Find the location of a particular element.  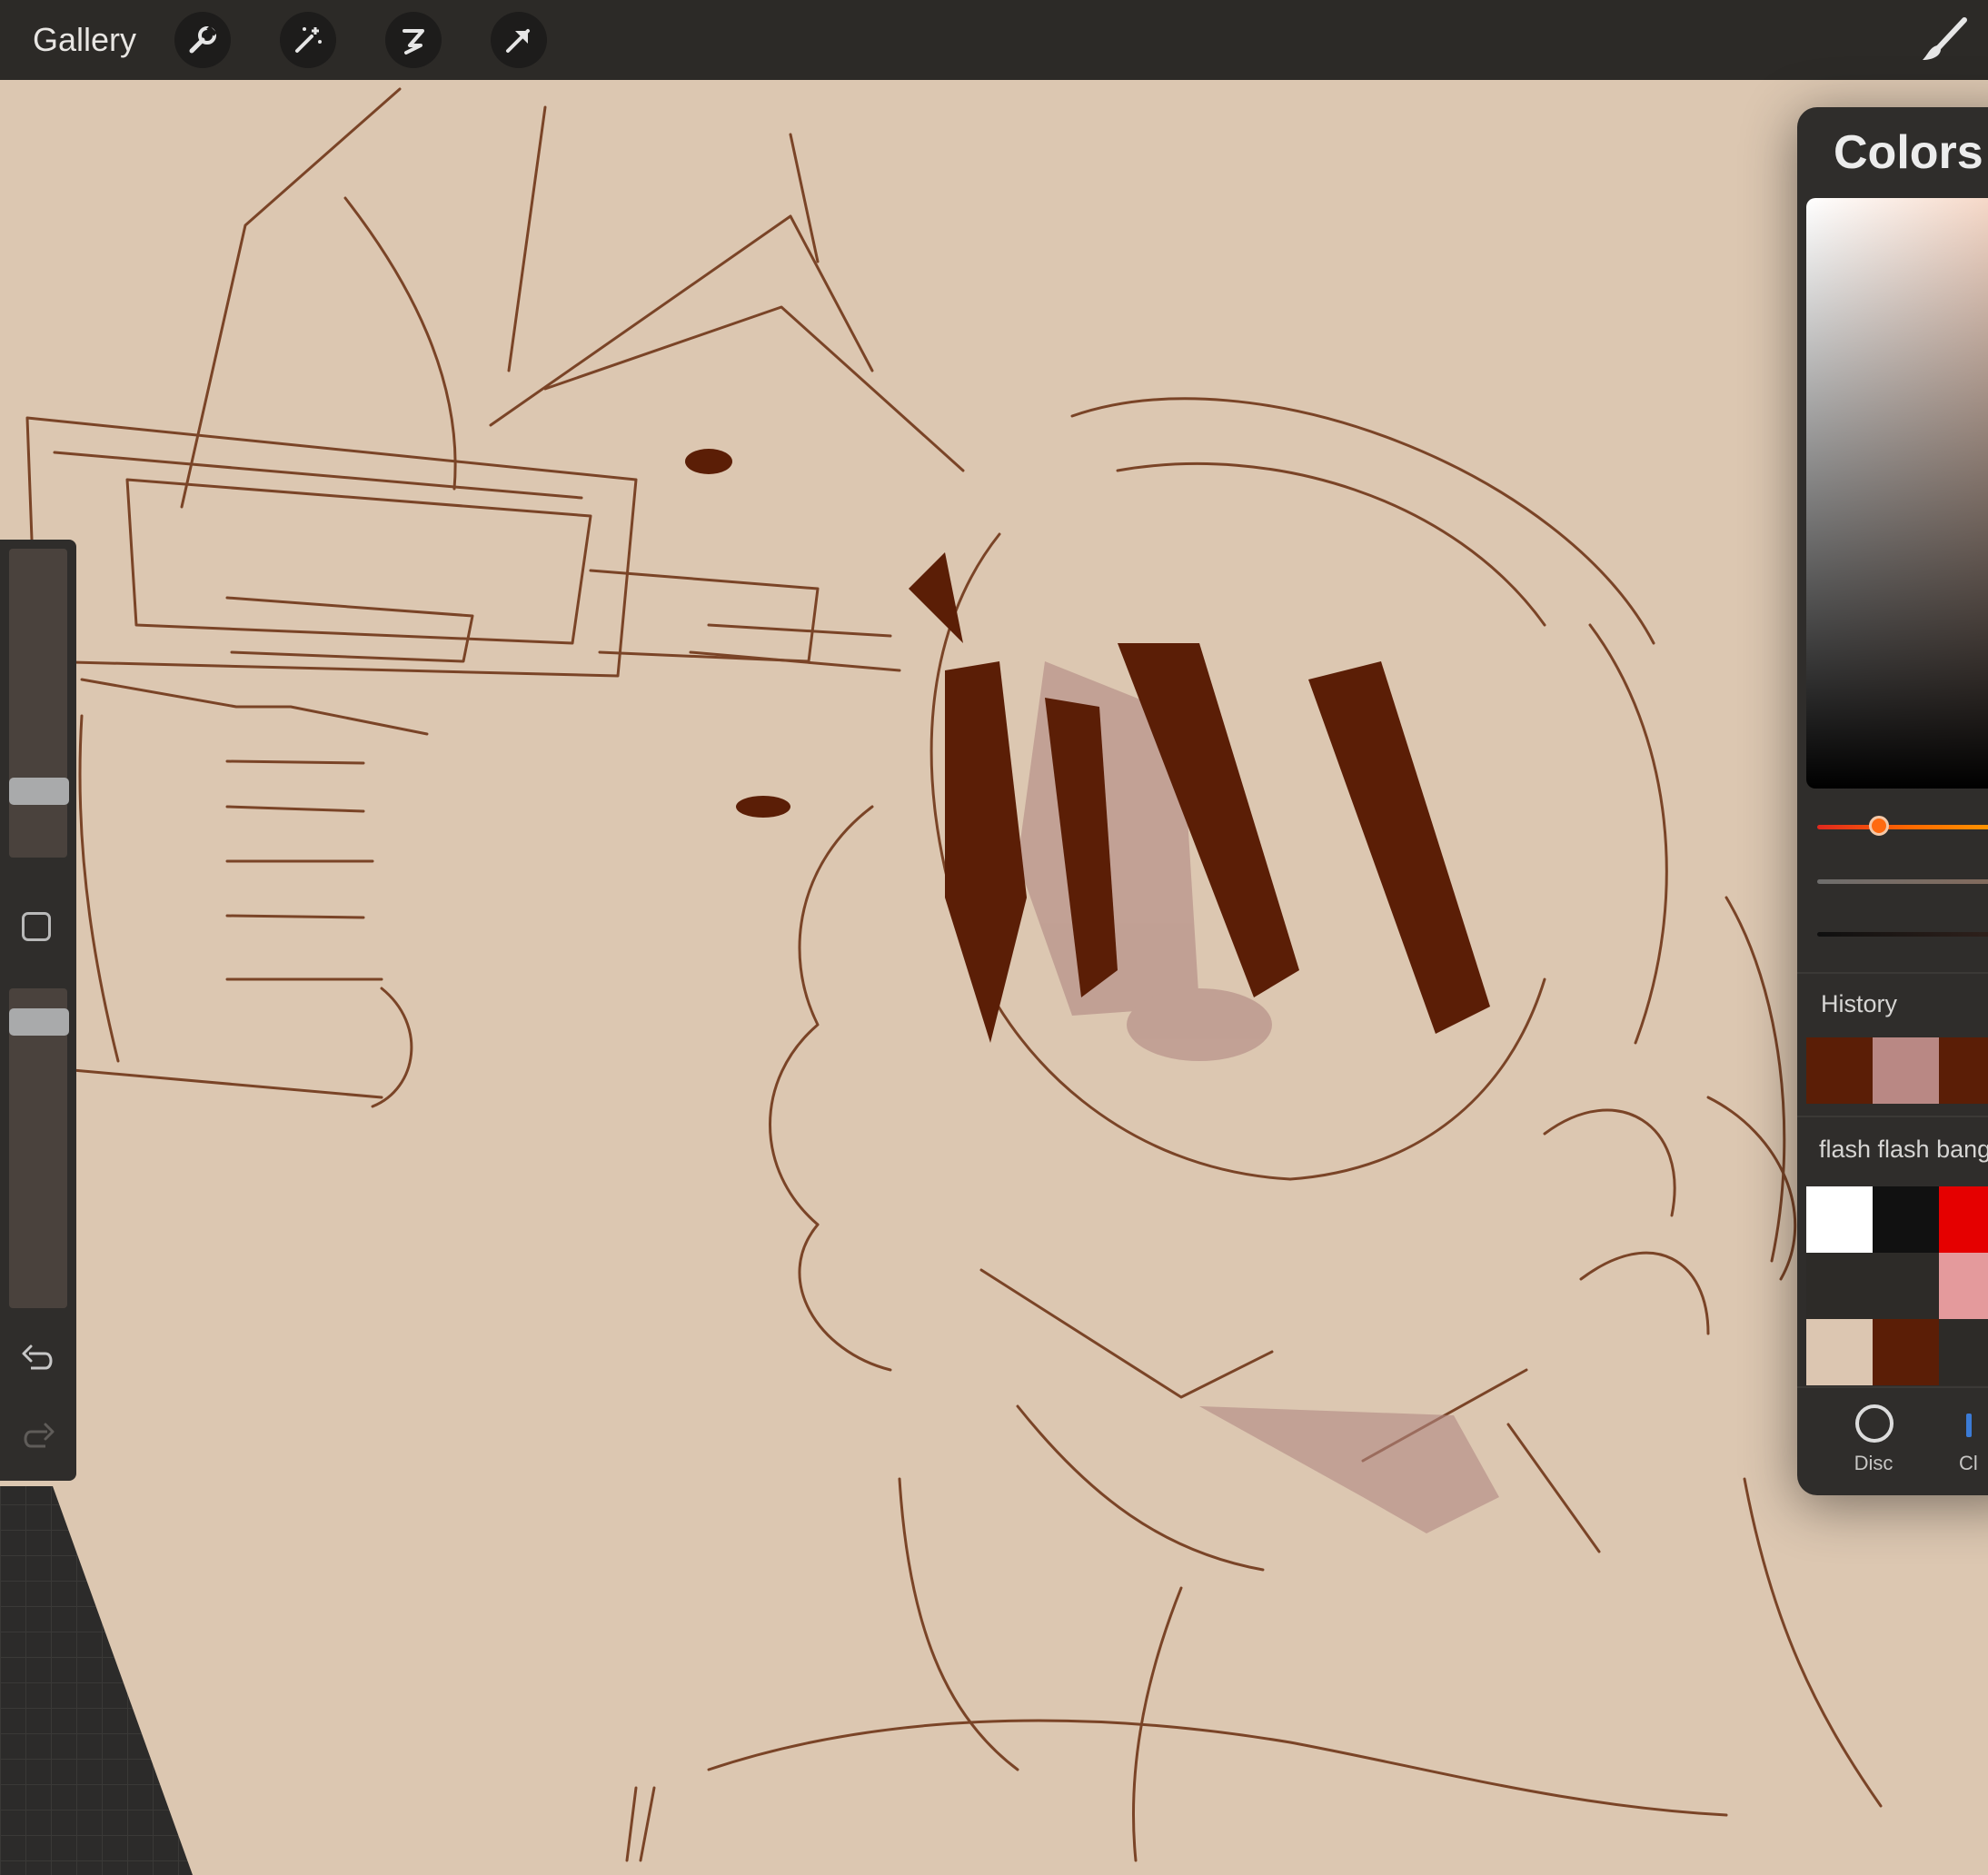

transform-arrow-icon is located at coordinates (518, 41).